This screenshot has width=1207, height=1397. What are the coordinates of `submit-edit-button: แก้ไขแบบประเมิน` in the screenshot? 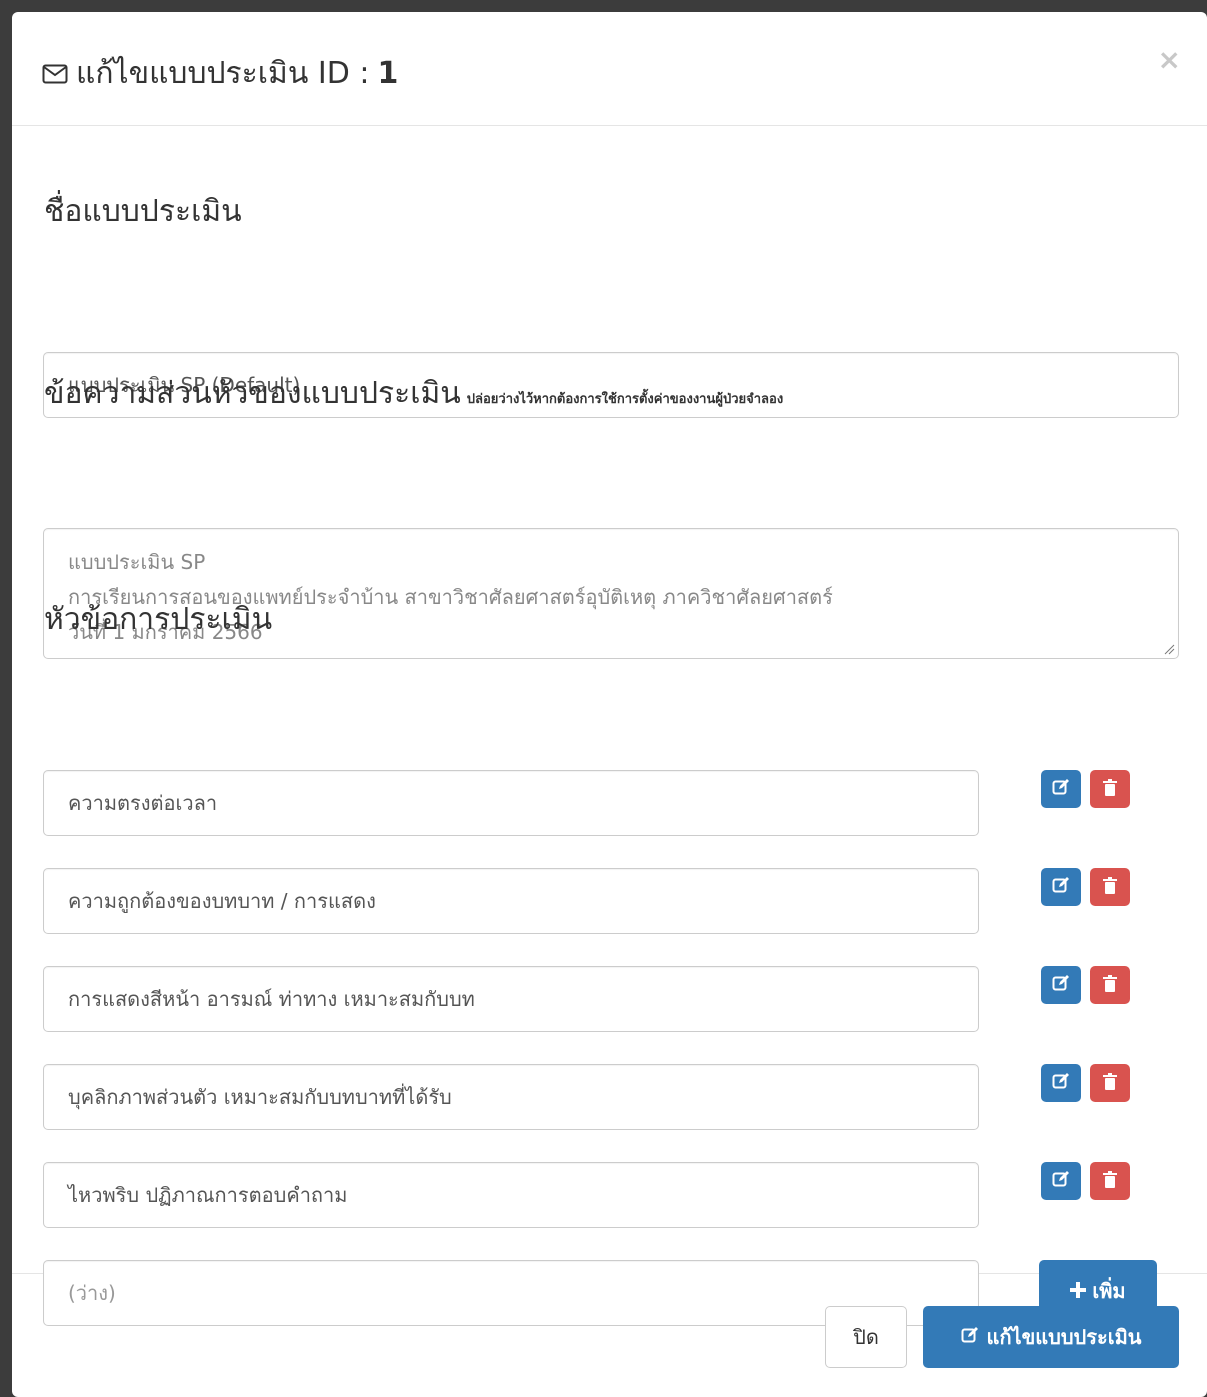 It's located at (1051, 1337).